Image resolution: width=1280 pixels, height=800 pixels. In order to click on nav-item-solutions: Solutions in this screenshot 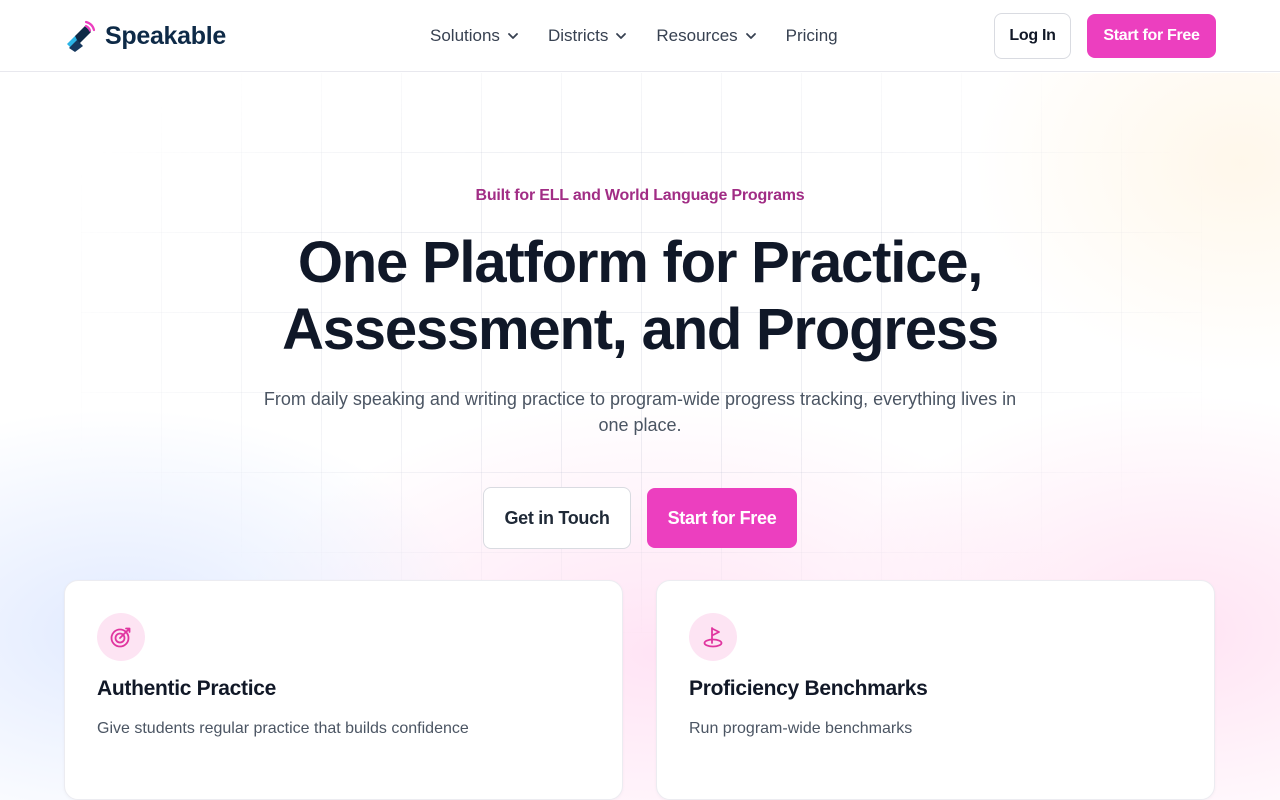, I will do `click(475, 36)`.